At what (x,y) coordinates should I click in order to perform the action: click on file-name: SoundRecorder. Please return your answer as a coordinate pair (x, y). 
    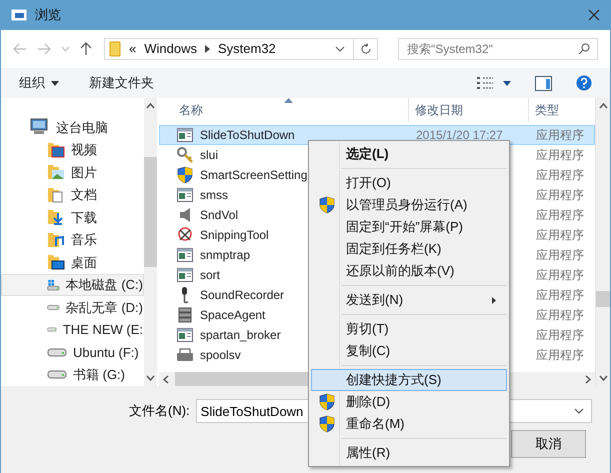
    Looking at the image, I should click on (242, 295).